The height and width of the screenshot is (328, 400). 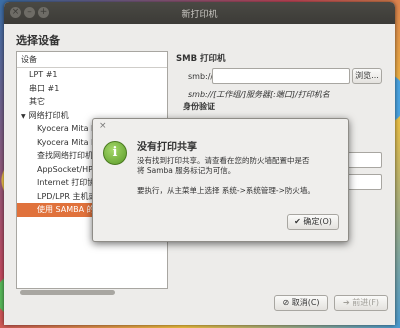 What do you see at coordinates (48, 115) in the screenshot?
I see `device-tree-item-label: 网络打印机` at bounding box center [48, 115].